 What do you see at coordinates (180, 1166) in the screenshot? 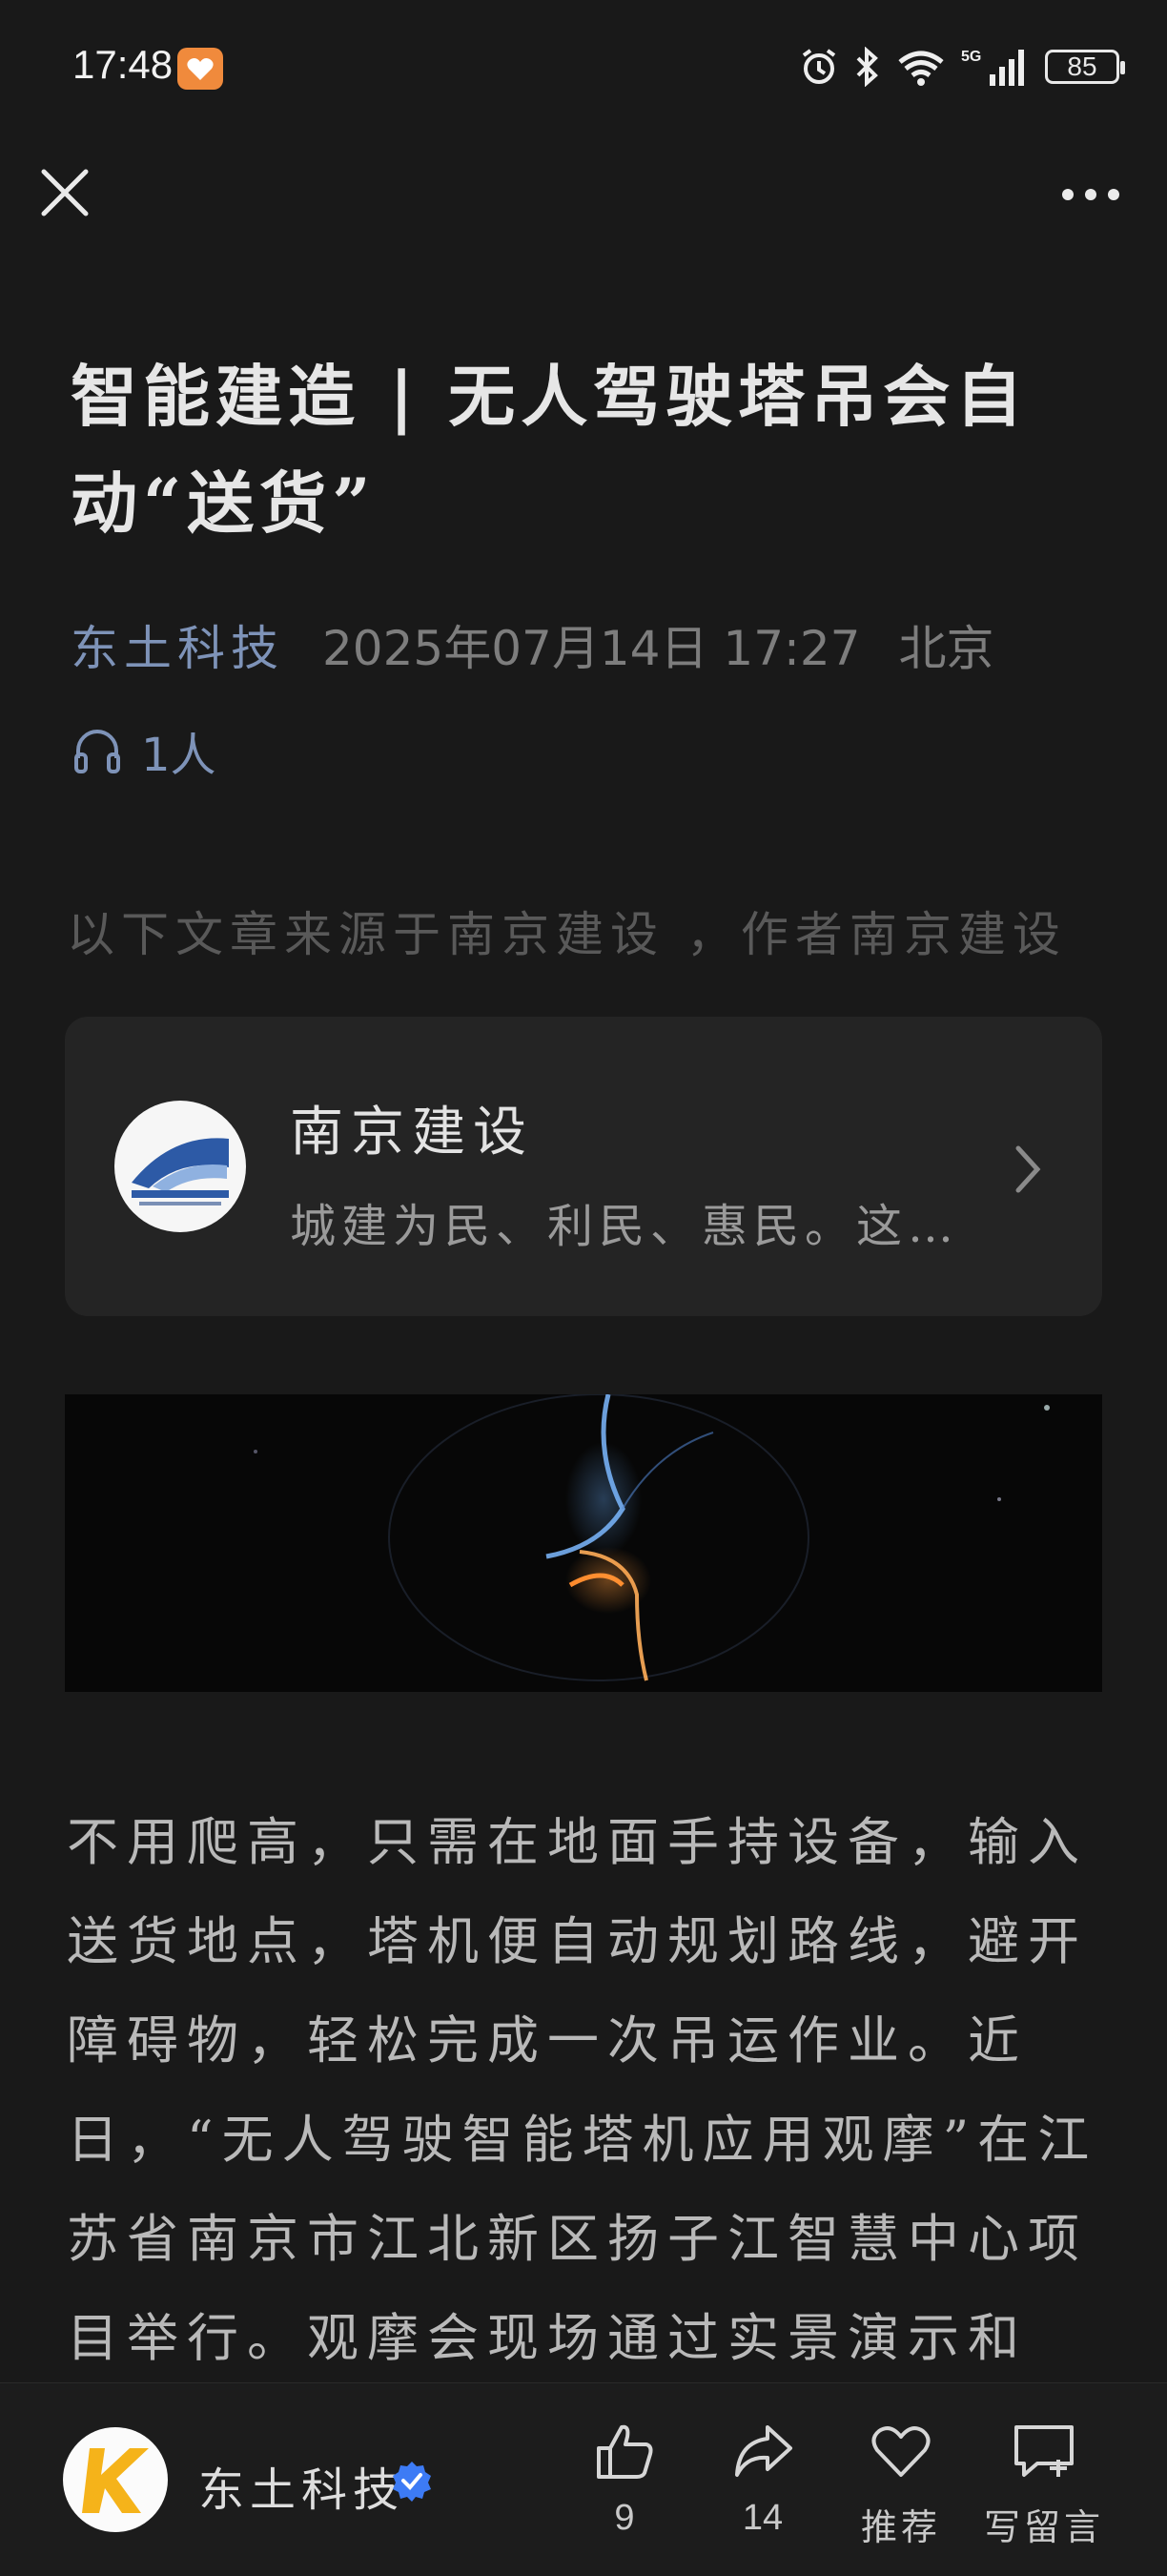
I see `source-account-avatar` at bounding box center [180, 1166].